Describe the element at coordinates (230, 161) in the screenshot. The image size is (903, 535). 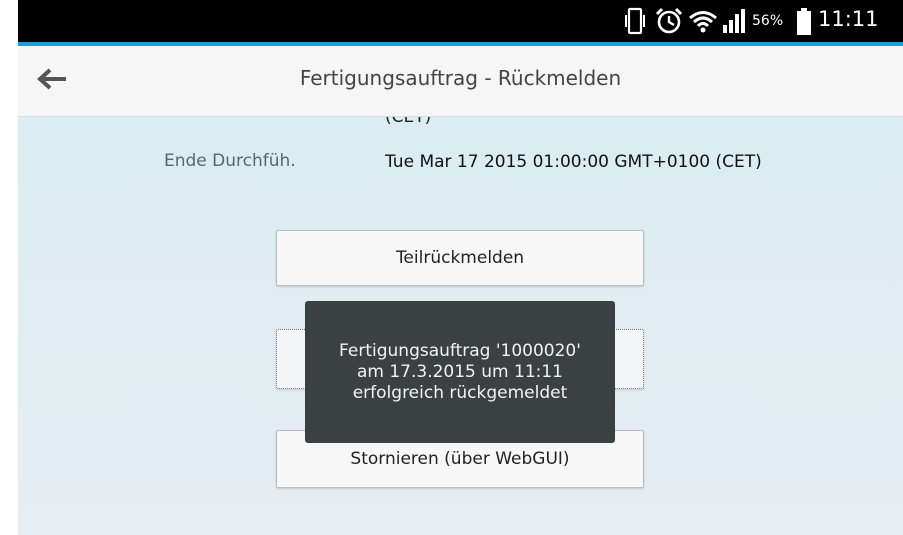
I see `end-execution-label: Ende Durchfüh.` at that location.